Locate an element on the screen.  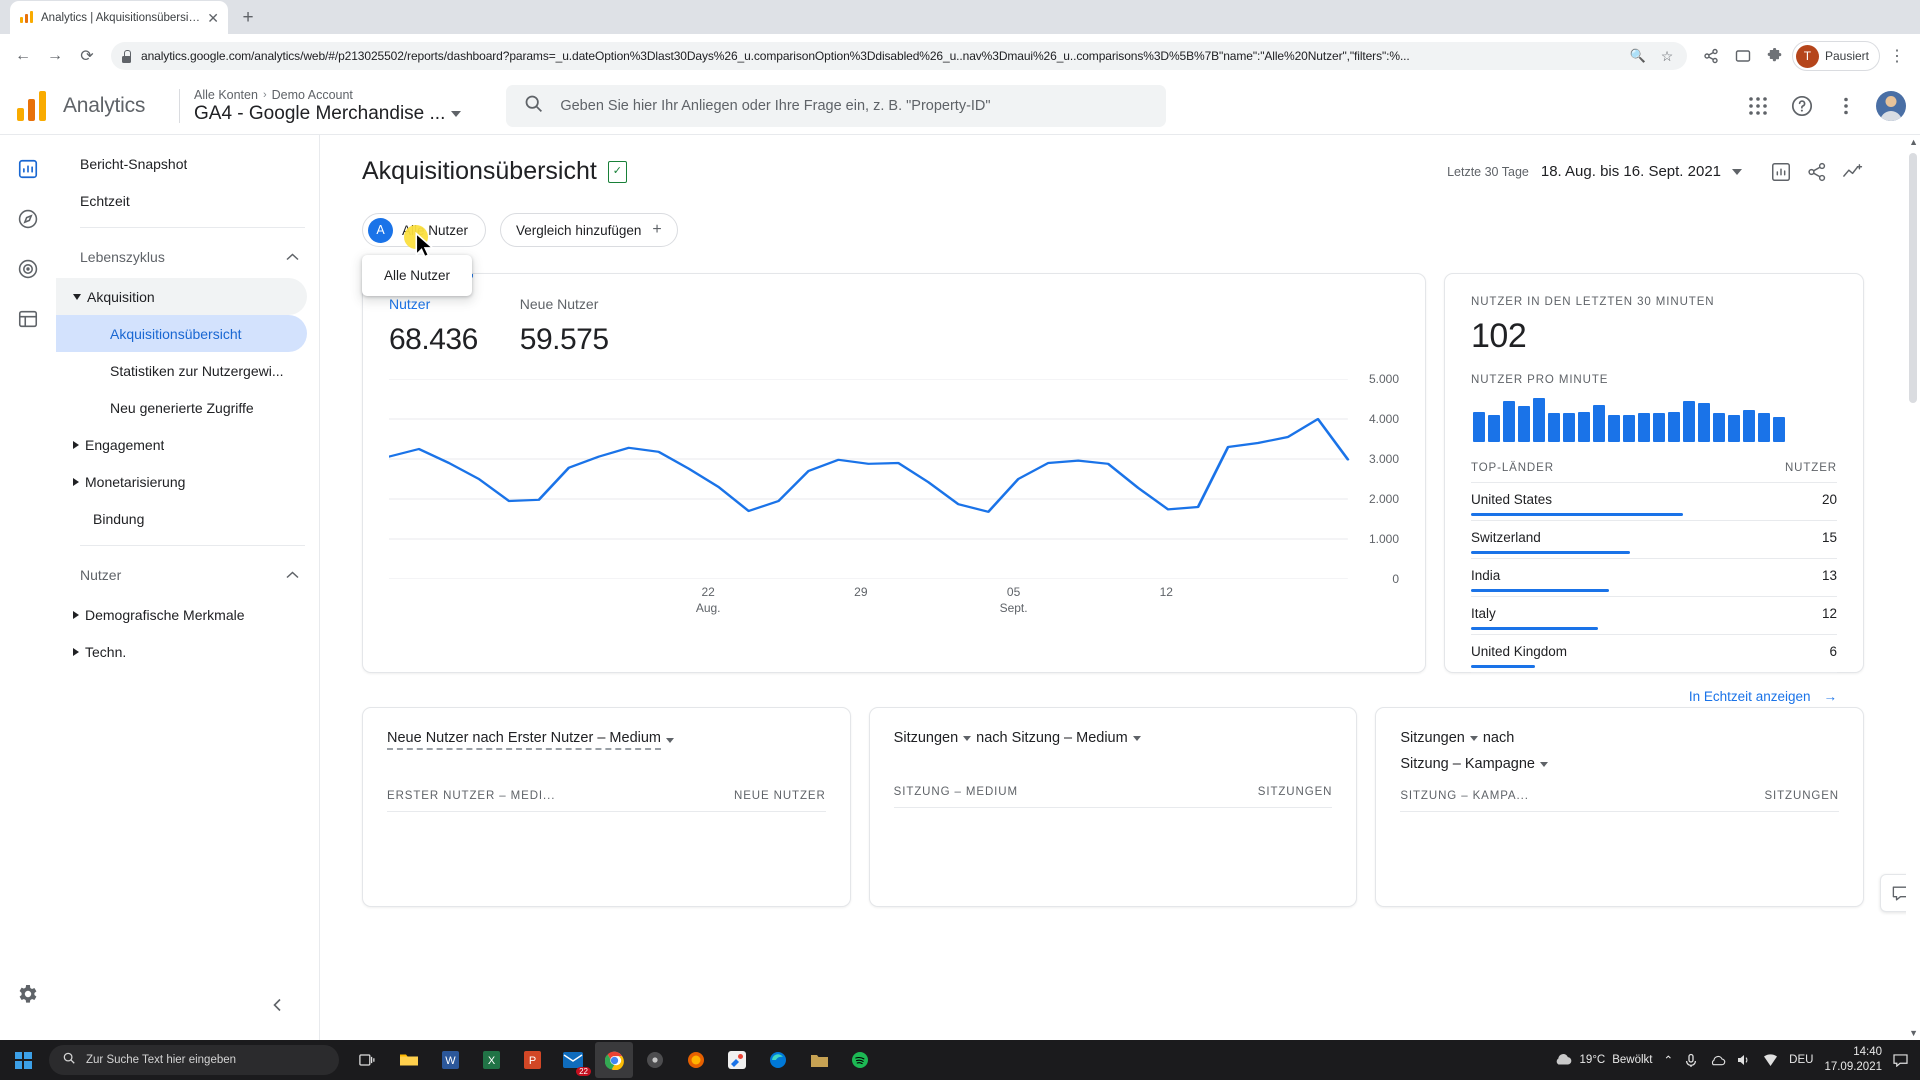
start-button is located at coordinates (23, 1060).